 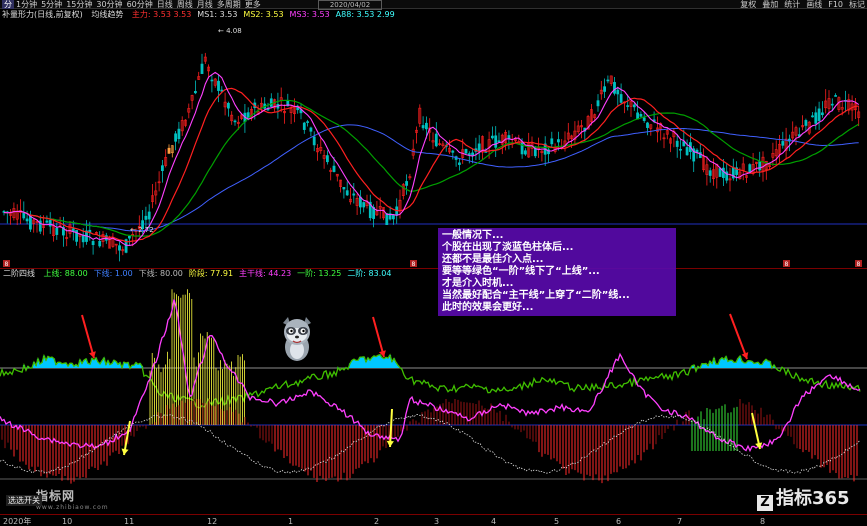 What do you see at coordinates (19, 273) in the screenshot?
I see `indicator-name: 二阶四线` at bounding box center [19, 273].